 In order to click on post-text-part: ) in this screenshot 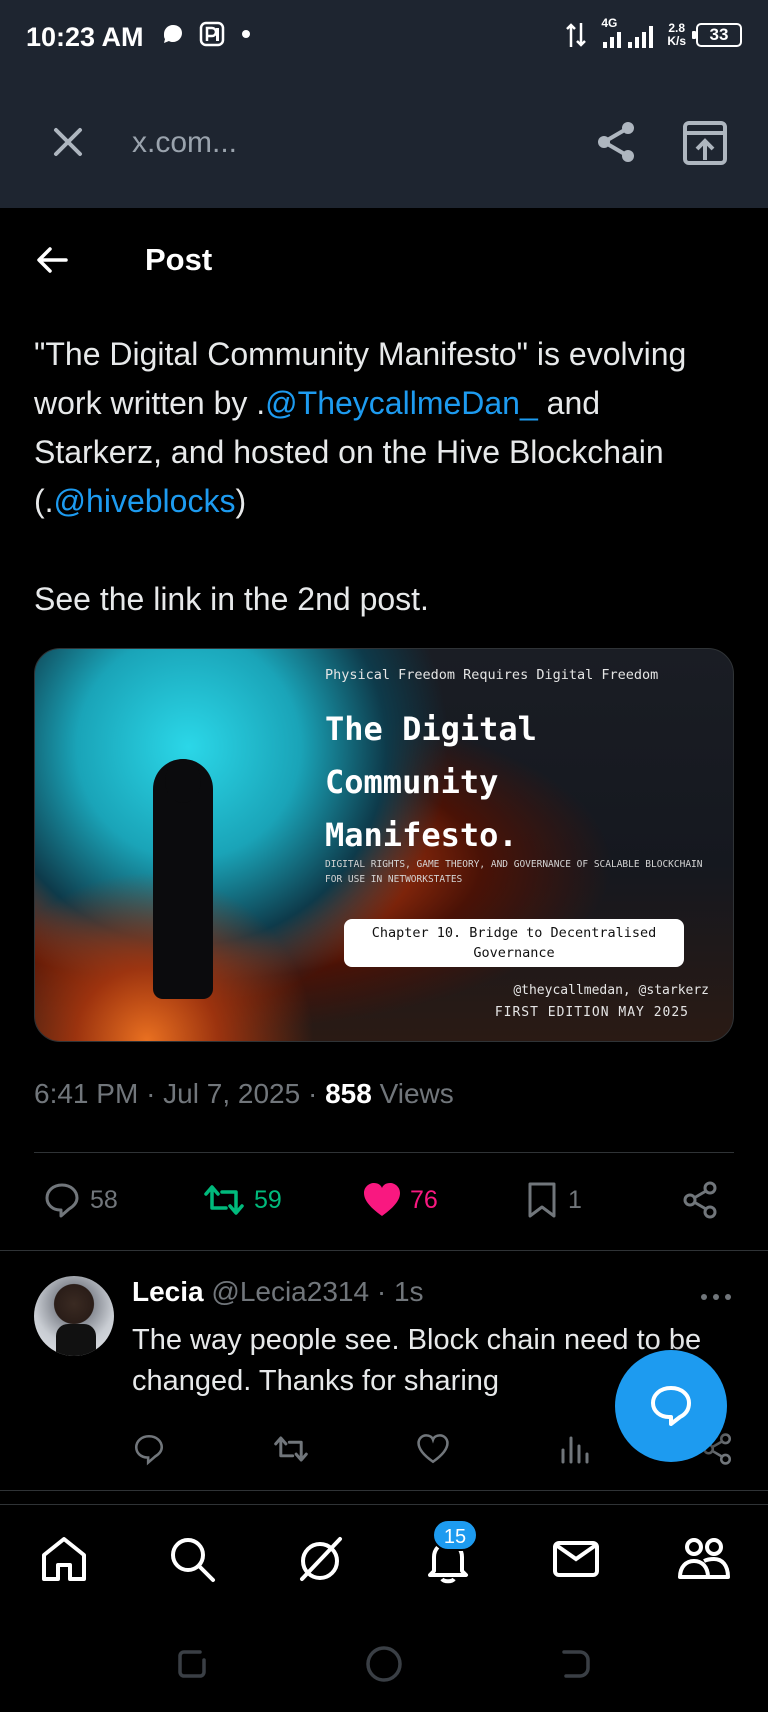, I will do `click(241, 501)`.